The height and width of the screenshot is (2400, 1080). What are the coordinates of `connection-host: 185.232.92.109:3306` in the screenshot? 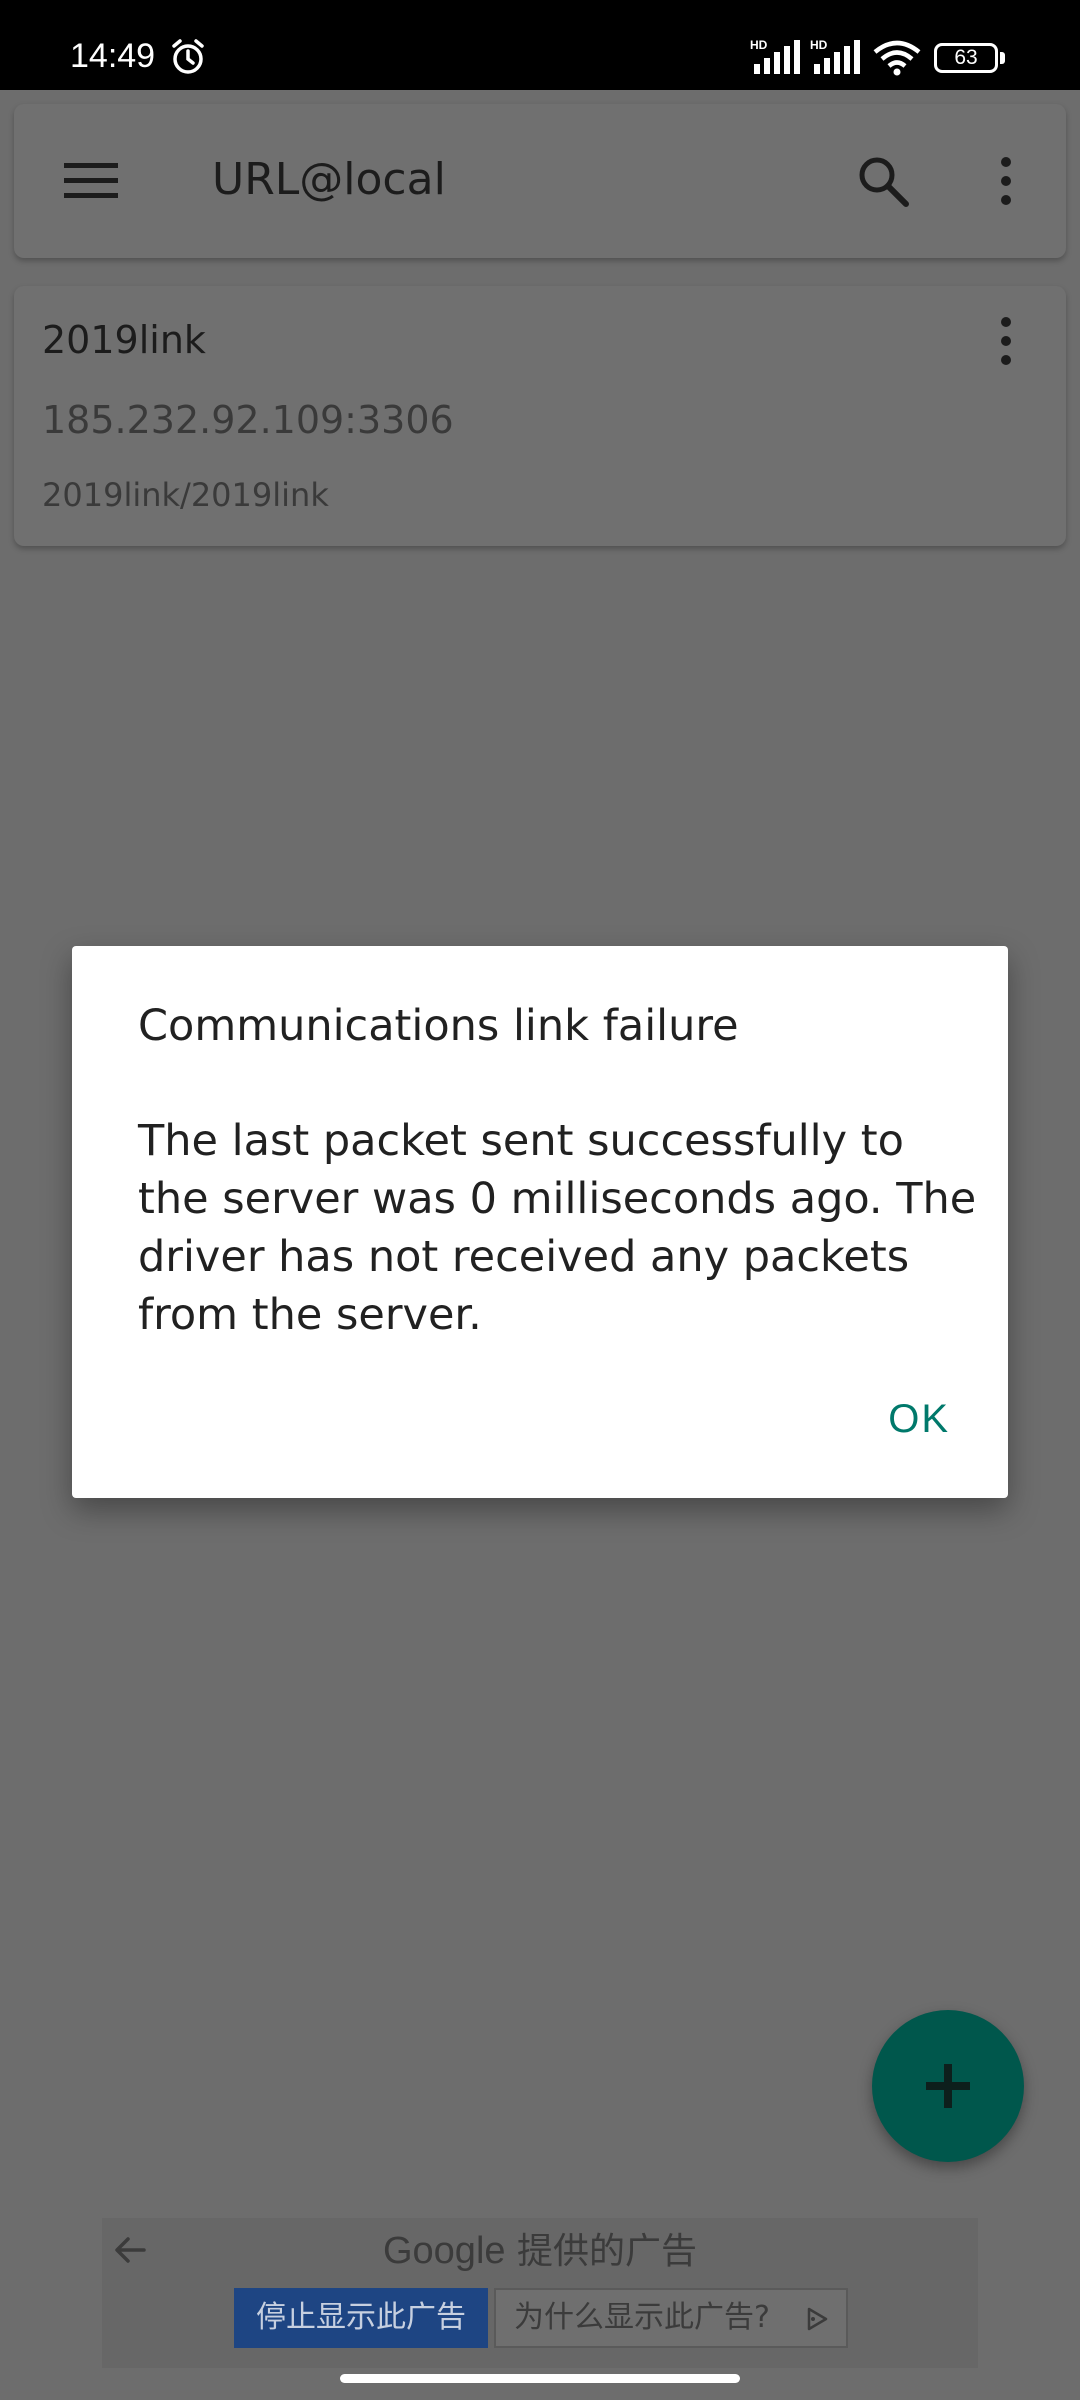 It's located at (248, 420).